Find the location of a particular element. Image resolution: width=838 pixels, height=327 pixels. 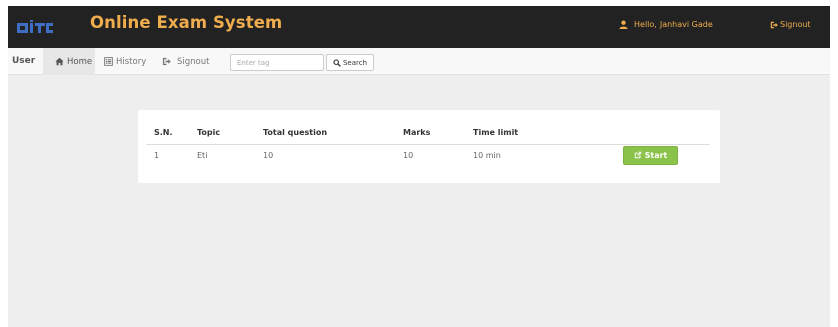

nav-signout-label: Signout is located at coordinates (193, 61).